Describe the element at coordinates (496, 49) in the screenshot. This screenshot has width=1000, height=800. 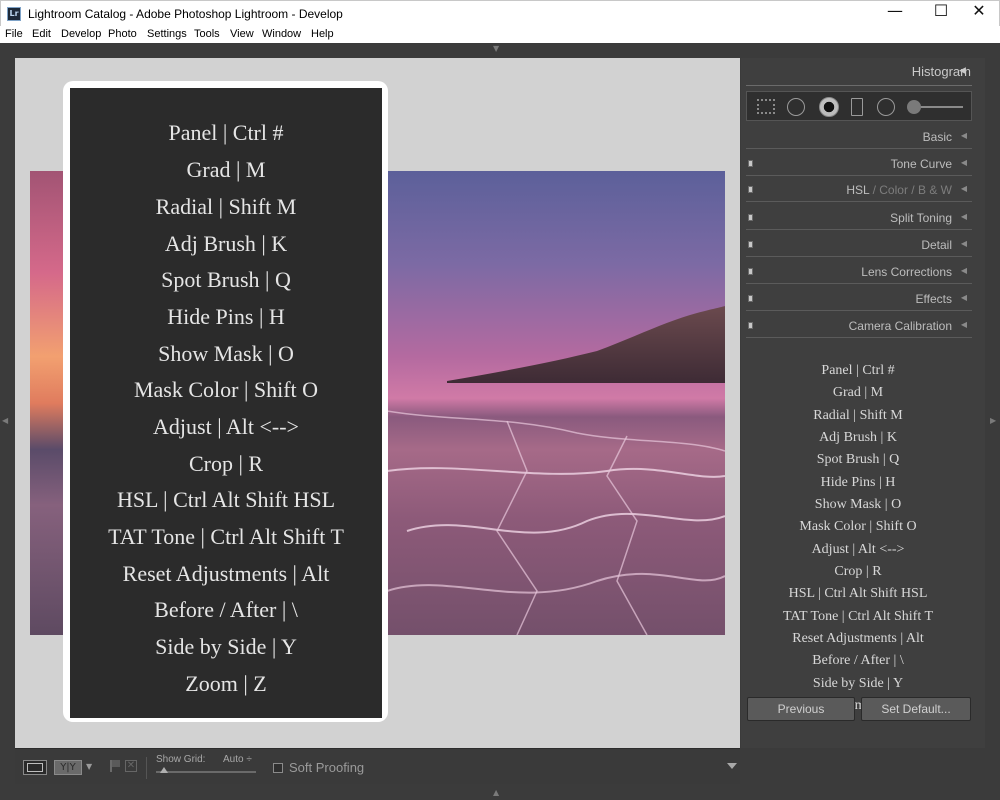
I see `top-panel-toggle-icon: ▼` at that location.